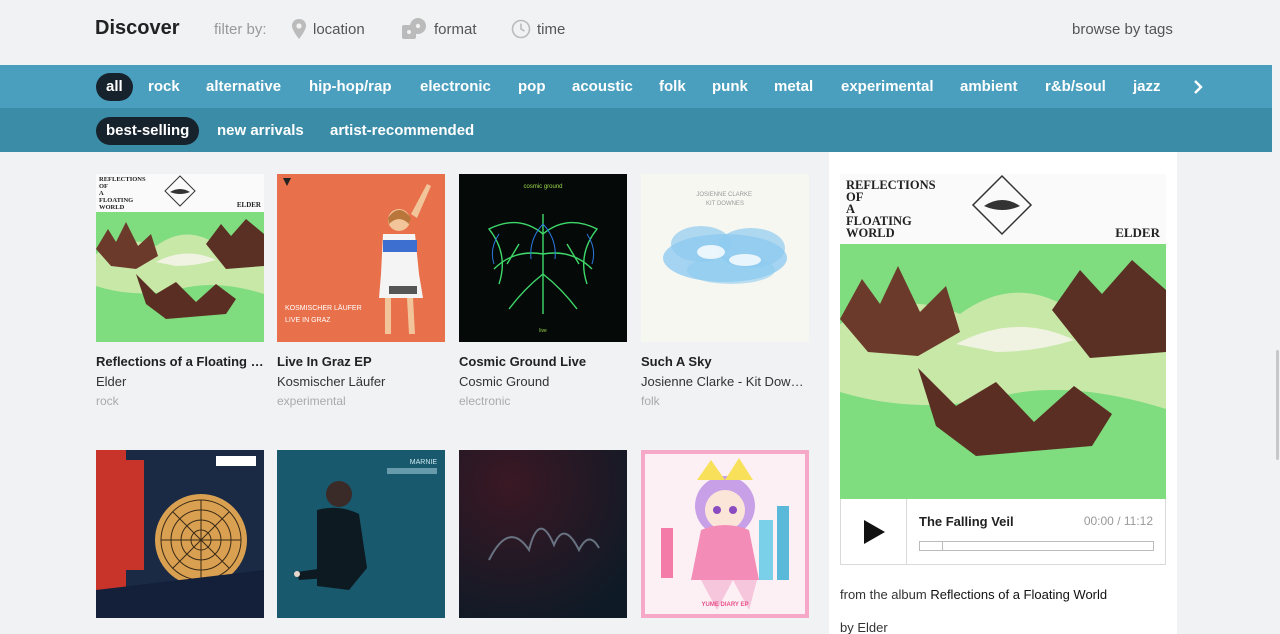 The height and width of the screenshot is (634, 1280). Describe the element at coordinates (243, 87) in the screenshot. I see `genre-tab-alternative: alternative` at that location.